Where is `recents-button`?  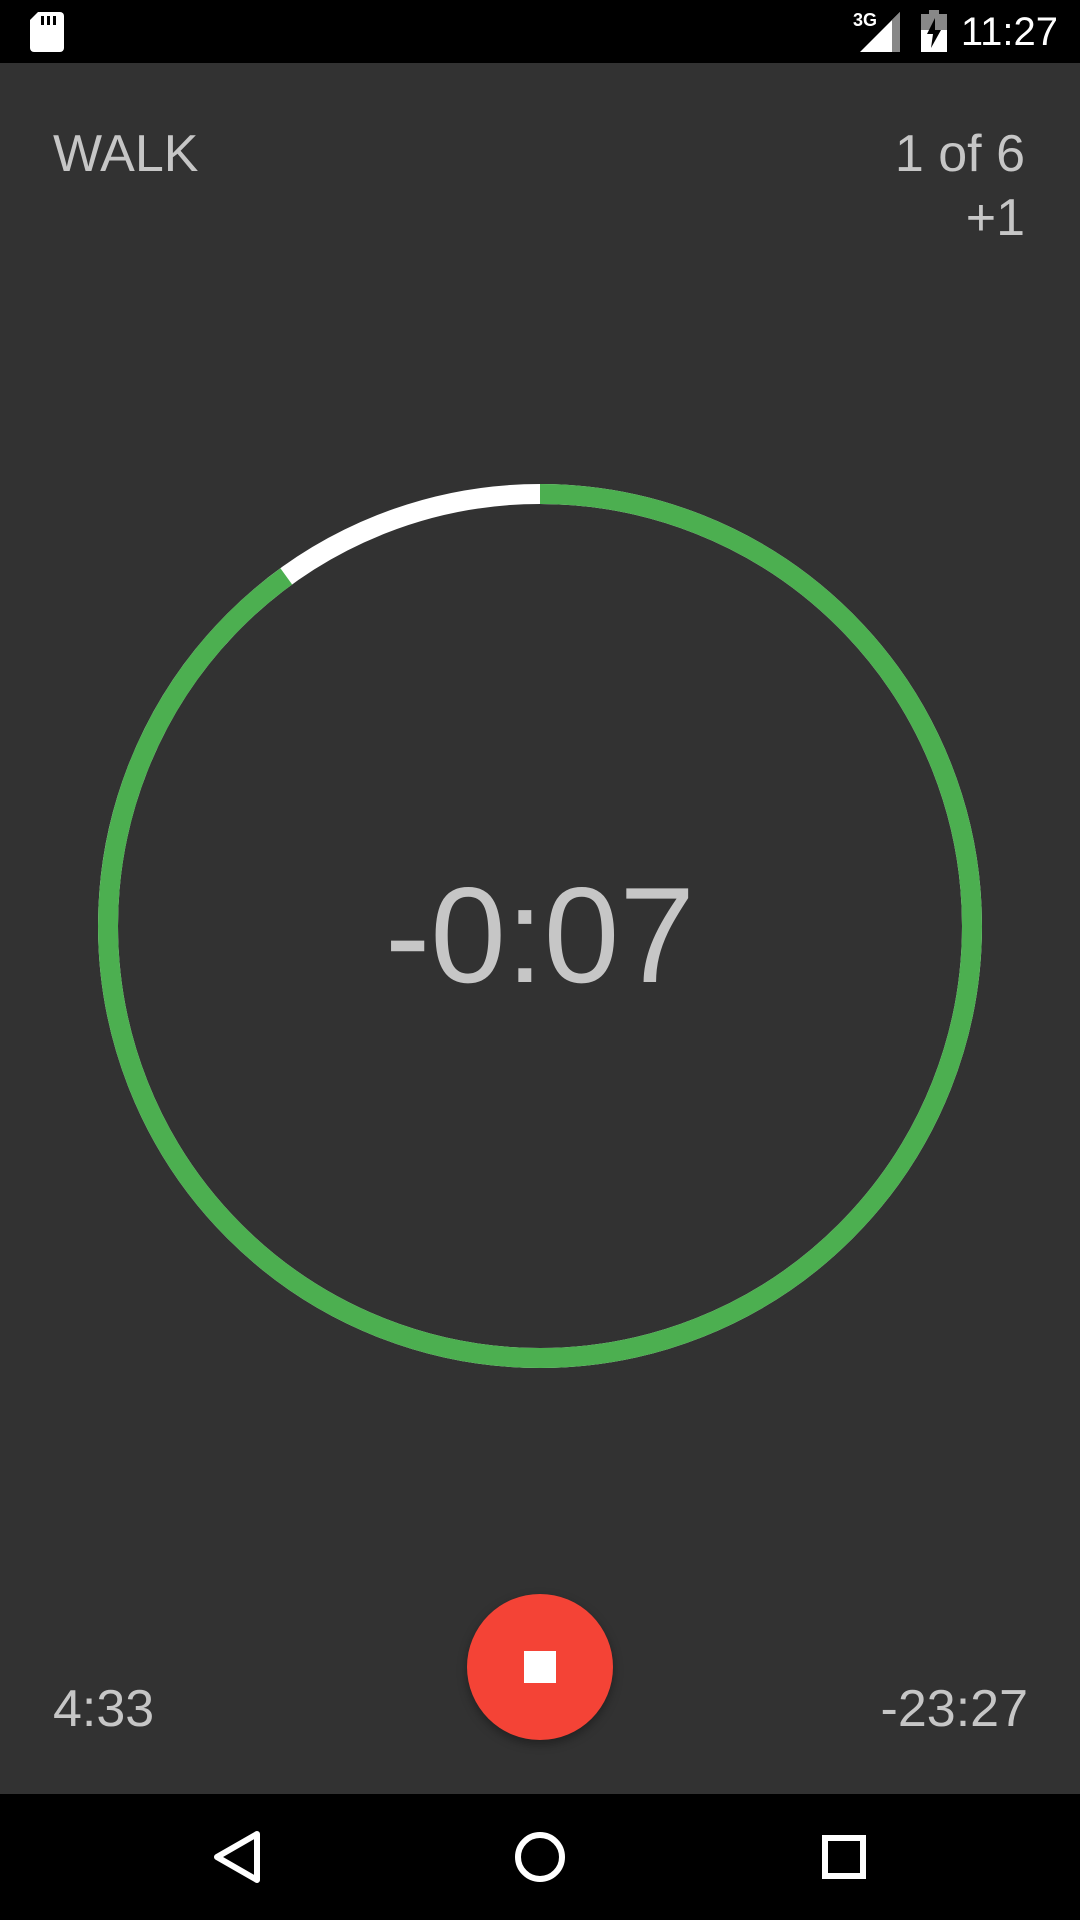 recents-button is located at coordinates (843, 1857).